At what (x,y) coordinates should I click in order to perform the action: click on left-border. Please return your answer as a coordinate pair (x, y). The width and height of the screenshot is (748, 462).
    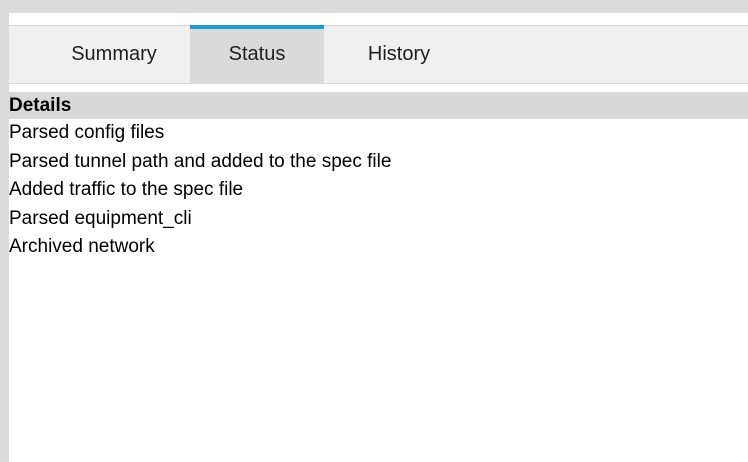
    Looking at the image, I should click on (4, 237).